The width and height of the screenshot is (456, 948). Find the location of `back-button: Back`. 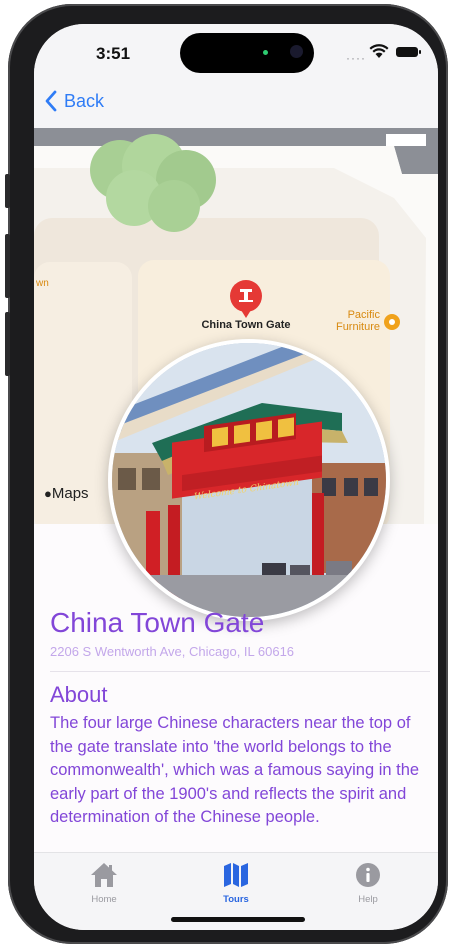

back-button: Back is located at coordinates (74, 101).